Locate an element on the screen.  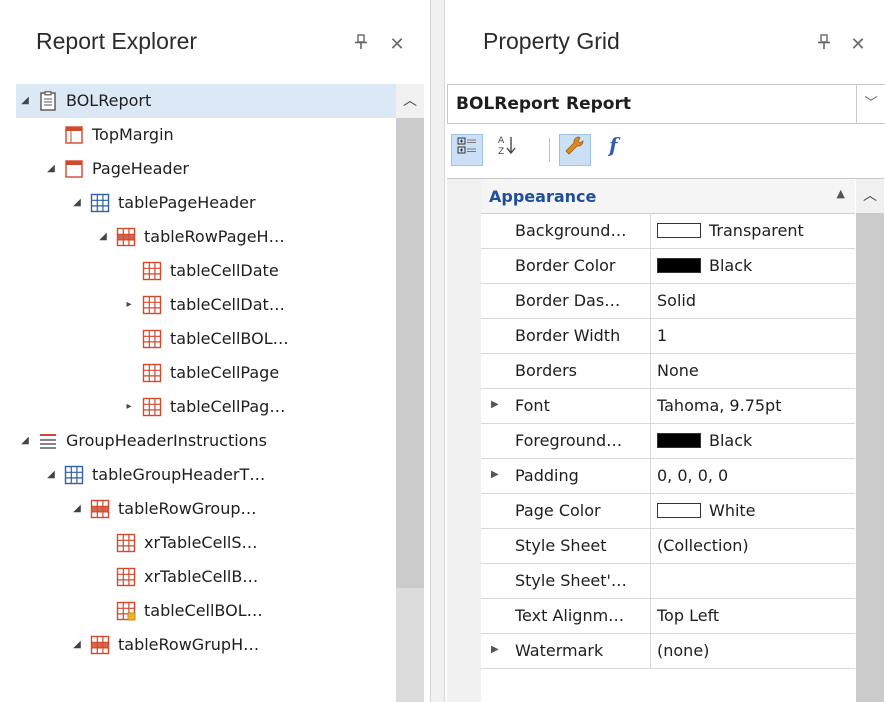
tree-item-label: TopMargin is located at coordinates (133, 134).